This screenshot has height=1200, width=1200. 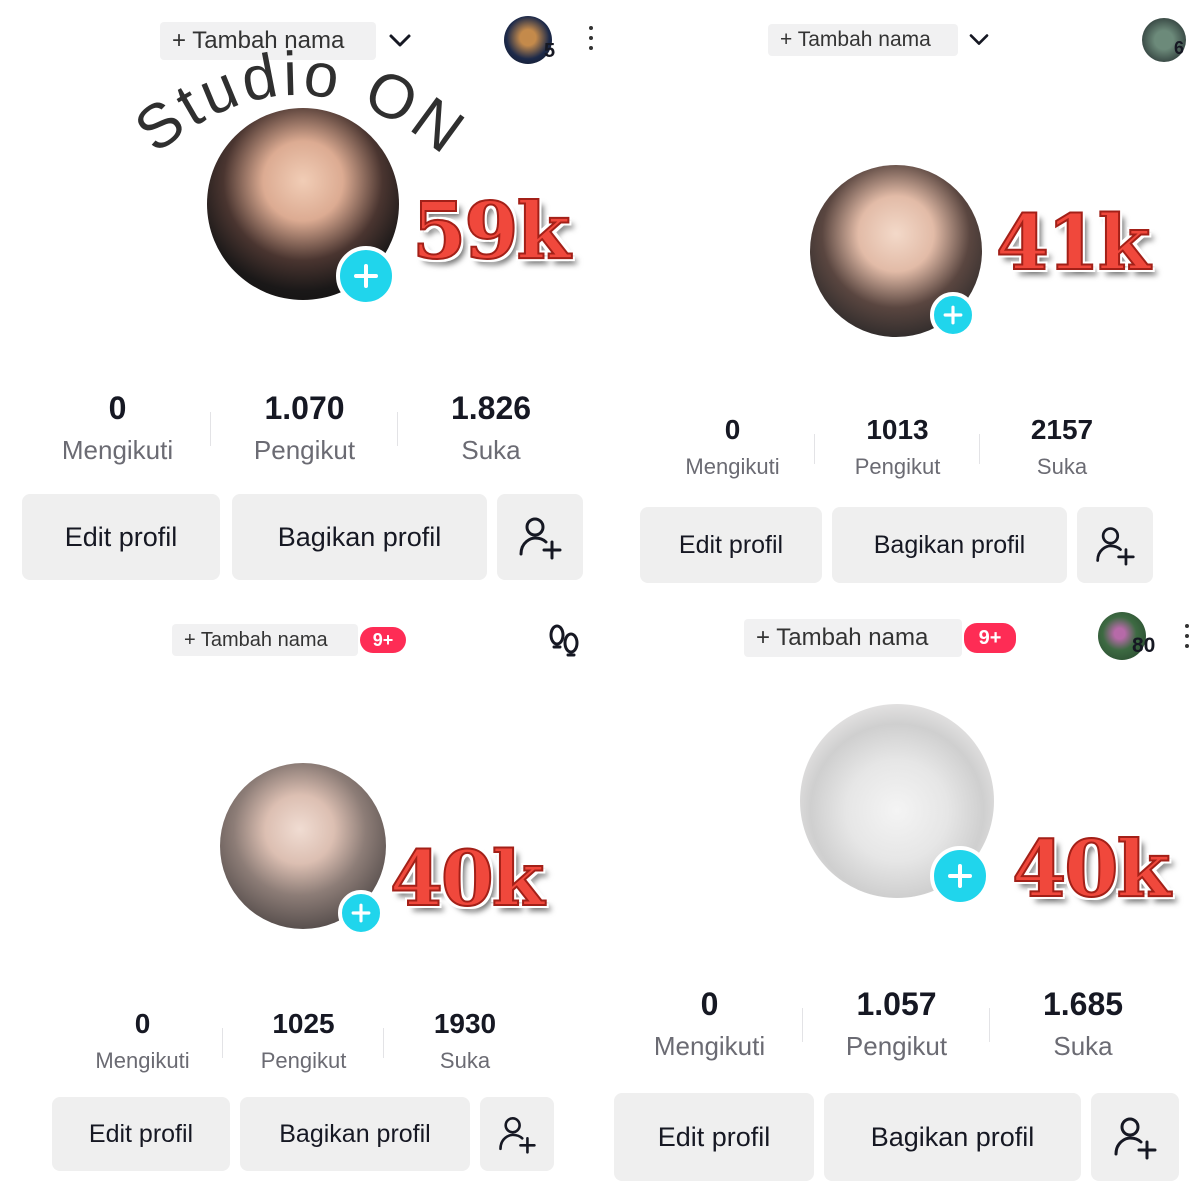 I want to click on profile-stats: 0 Mengikuti 1025 Pengikut 1930 Suka, so click(x=304, y=1041).